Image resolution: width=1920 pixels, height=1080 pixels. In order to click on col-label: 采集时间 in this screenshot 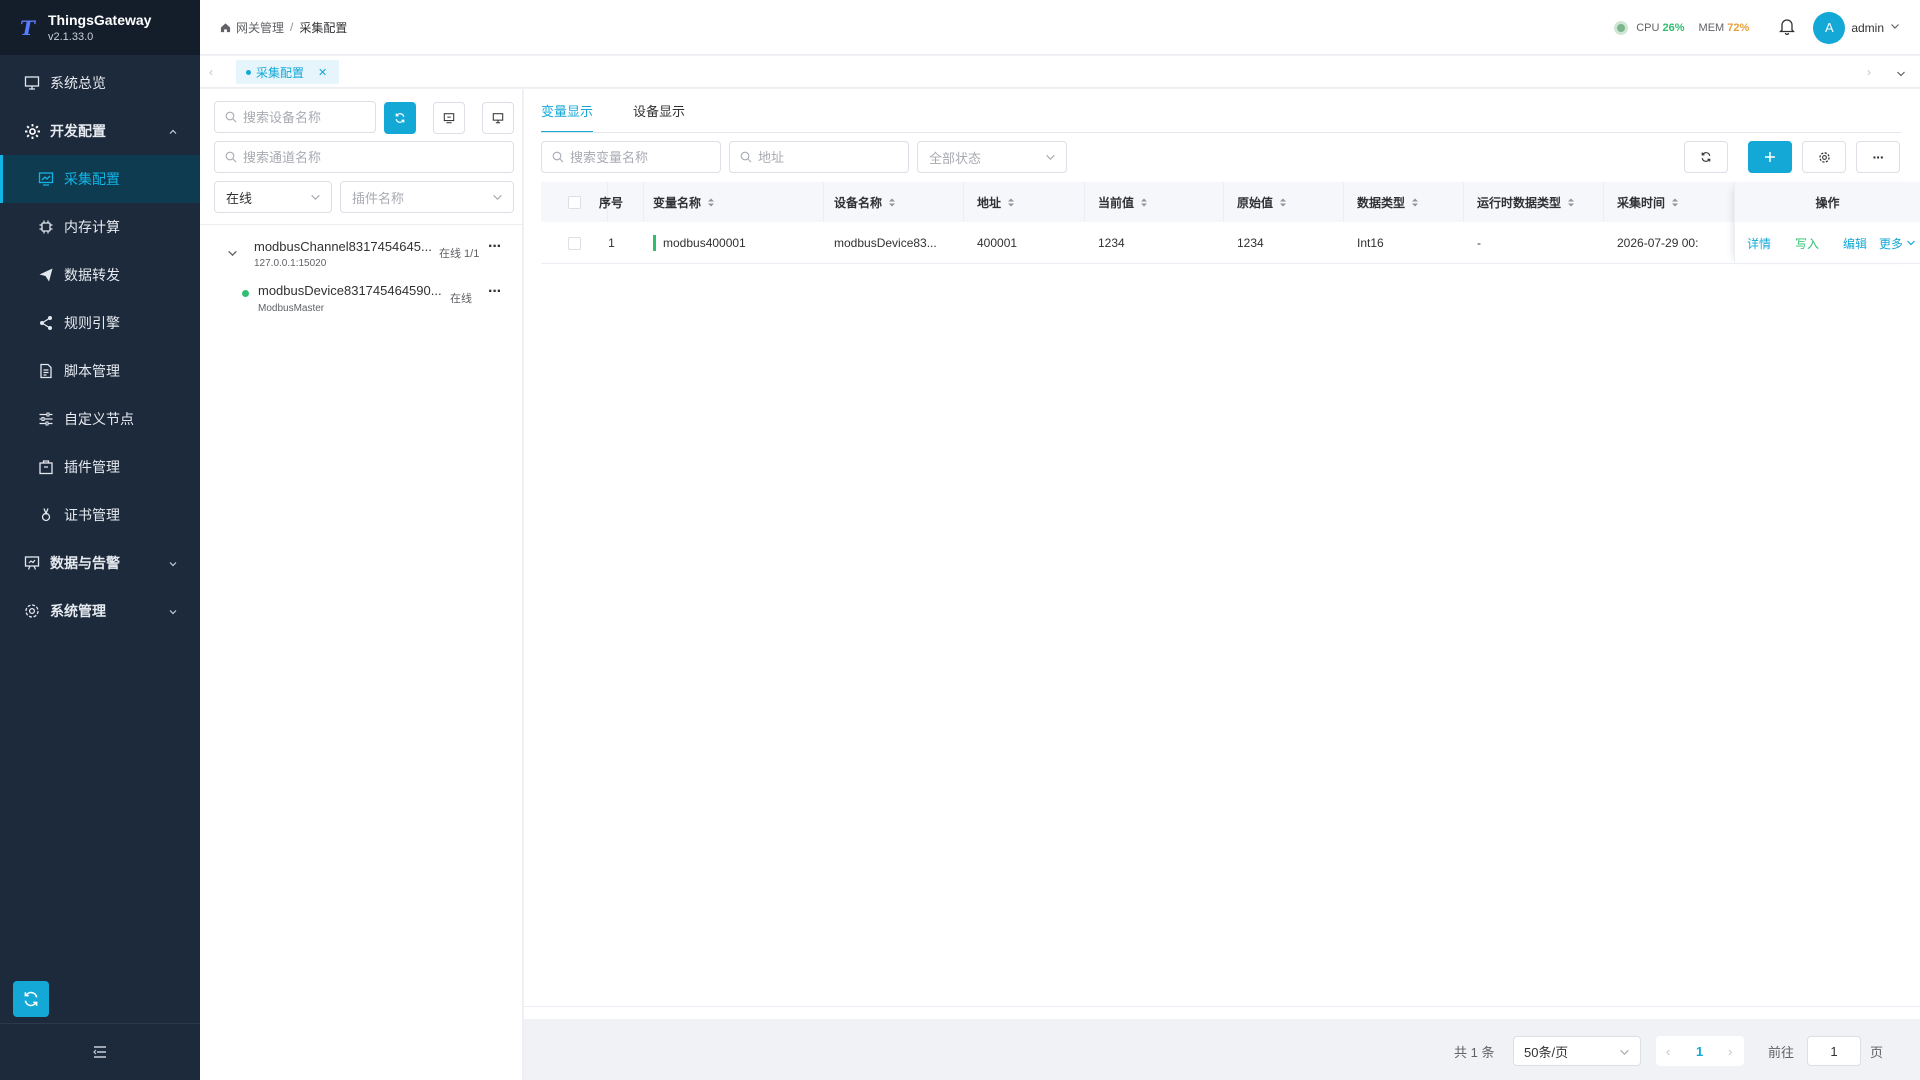, I will do `click(1641, 202)`.